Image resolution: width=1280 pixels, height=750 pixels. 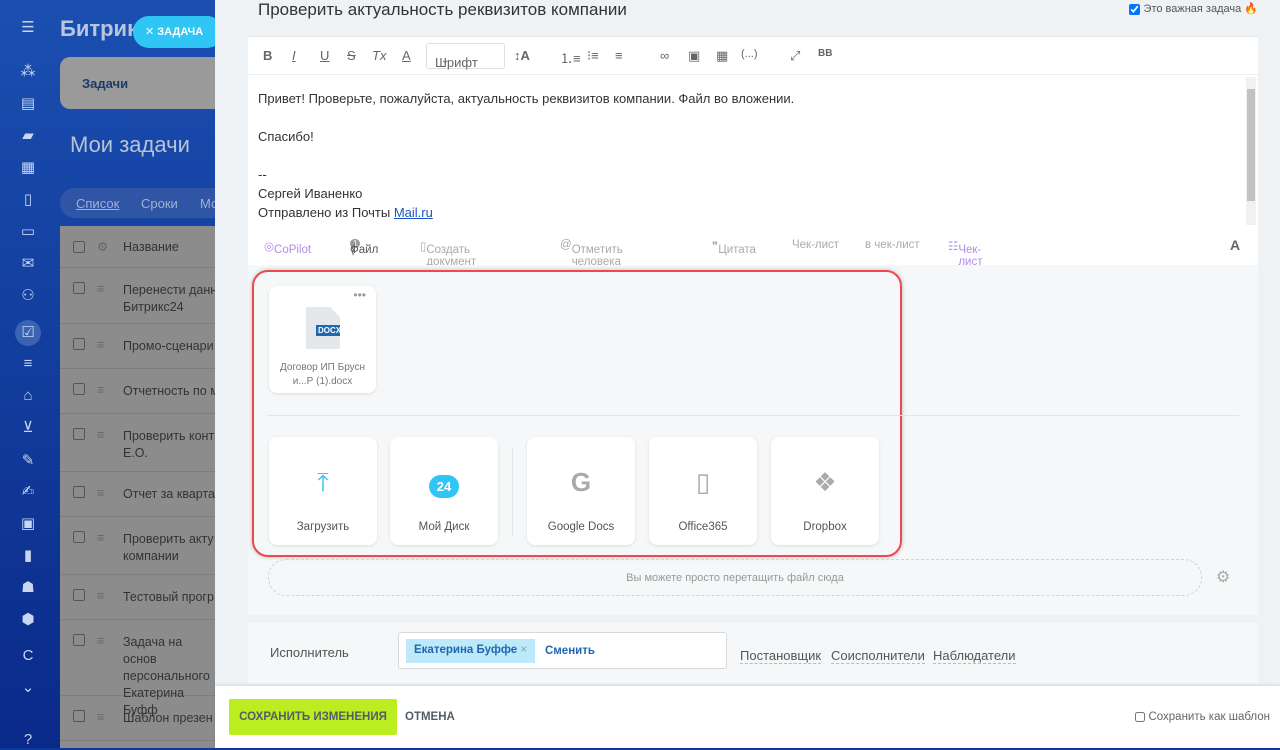 I want to click on help-icon: ?, so click(x=28, y=740).